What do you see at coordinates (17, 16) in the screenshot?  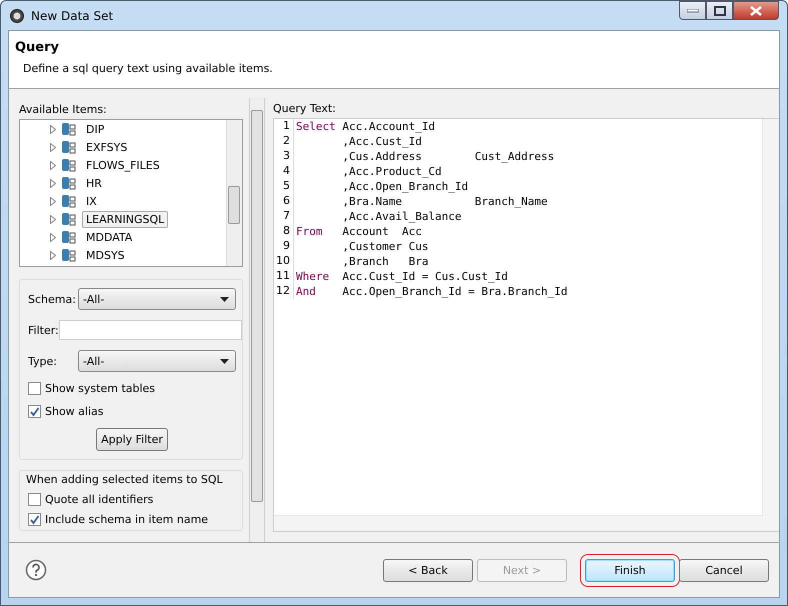 I see `gear-icon` at bounding box center [17, 16].